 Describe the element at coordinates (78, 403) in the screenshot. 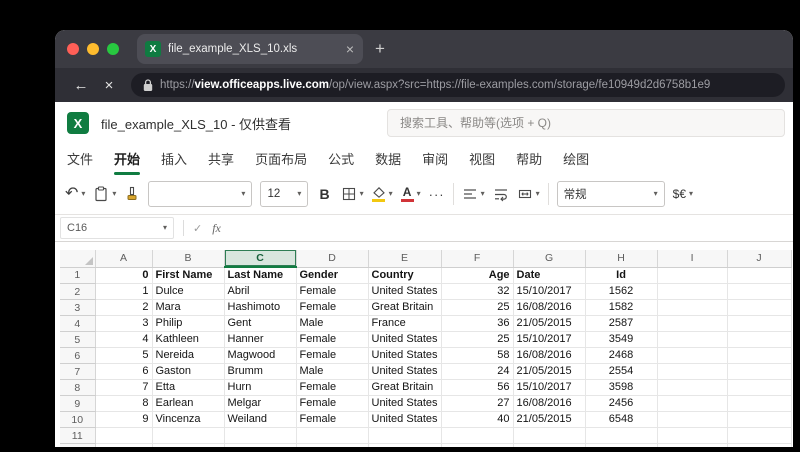

I see `row-header-9: 9` at that location.